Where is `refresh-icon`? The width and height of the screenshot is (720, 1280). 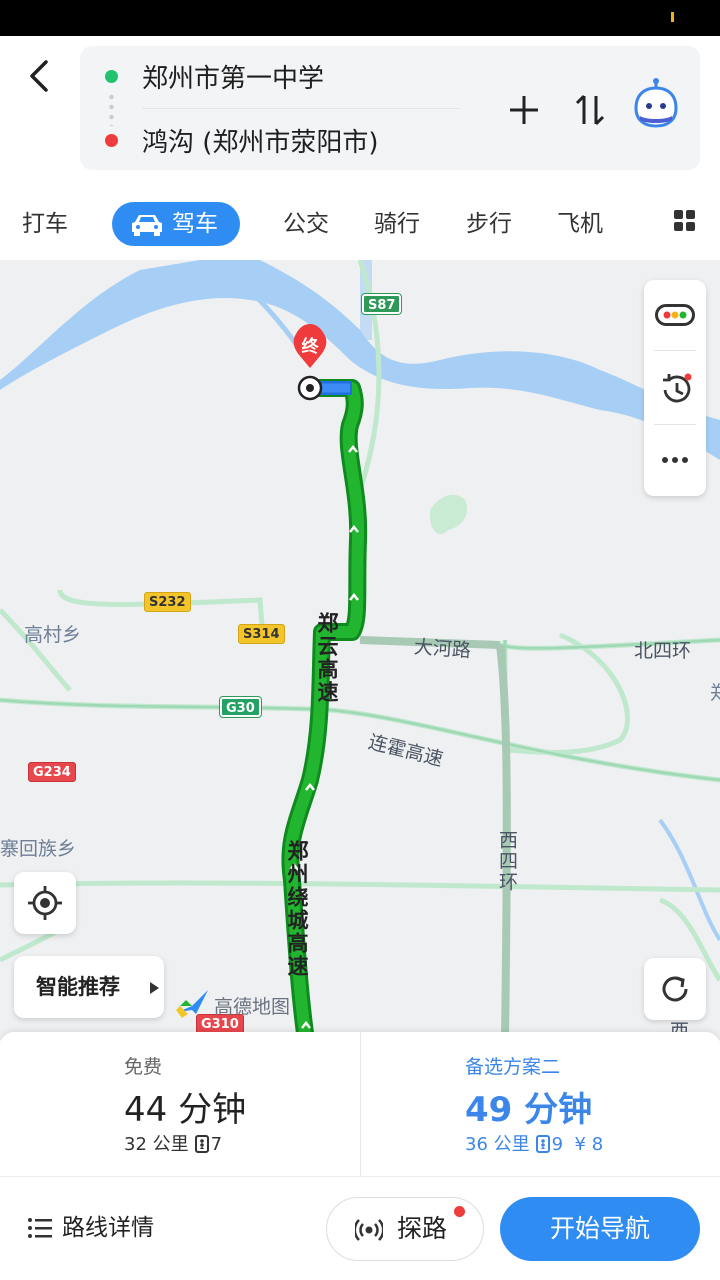 refresh-icon is located at coordinates (675, 989).